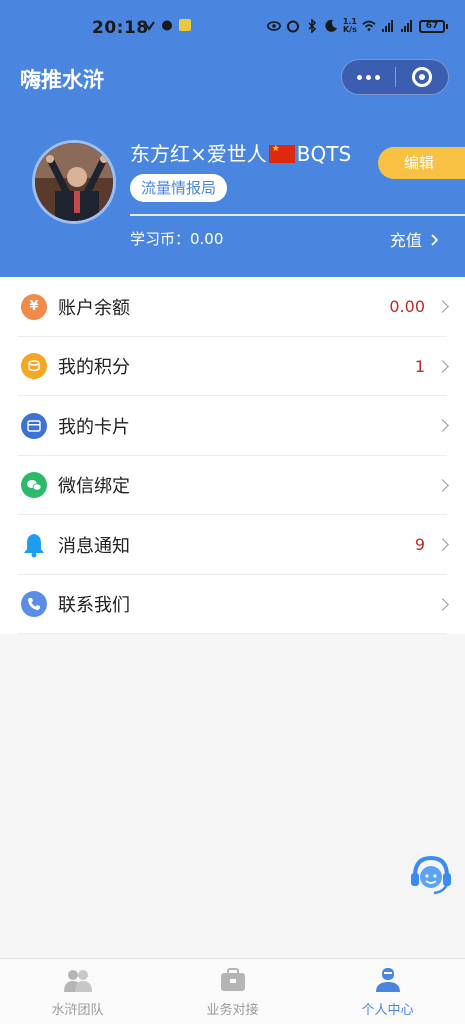 The width and height of the screenshot is (465, 1024). Describe the element at coordinates (34, 485) in the screenshot. I see `wechat-icon` at that location.